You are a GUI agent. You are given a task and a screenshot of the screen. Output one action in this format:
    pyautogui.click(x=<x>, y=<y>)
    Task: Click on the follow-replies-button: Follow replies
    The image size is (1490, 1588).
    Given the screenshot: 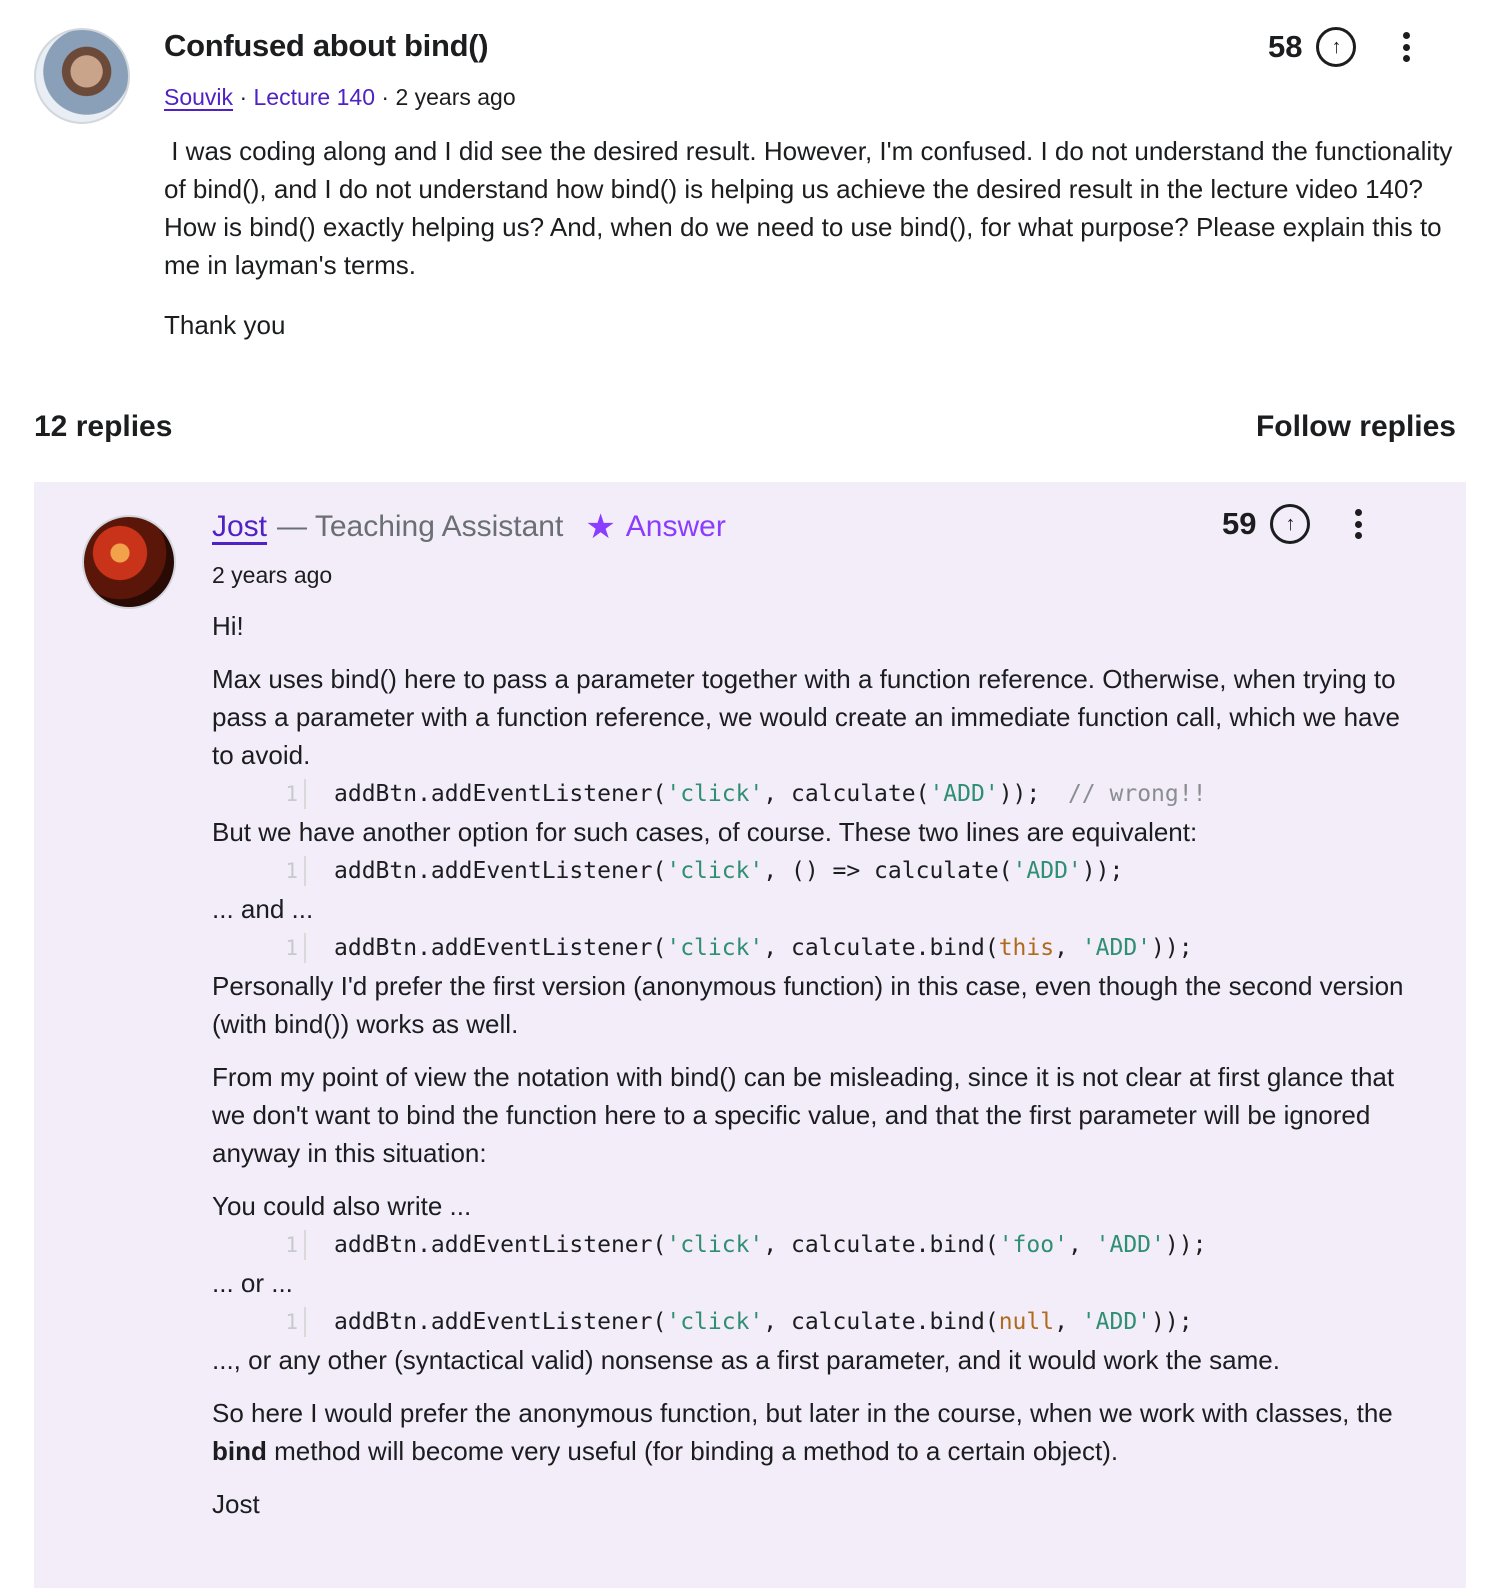 What is the action you would take?
    pyautogui.click(x=1356, y=427)
    